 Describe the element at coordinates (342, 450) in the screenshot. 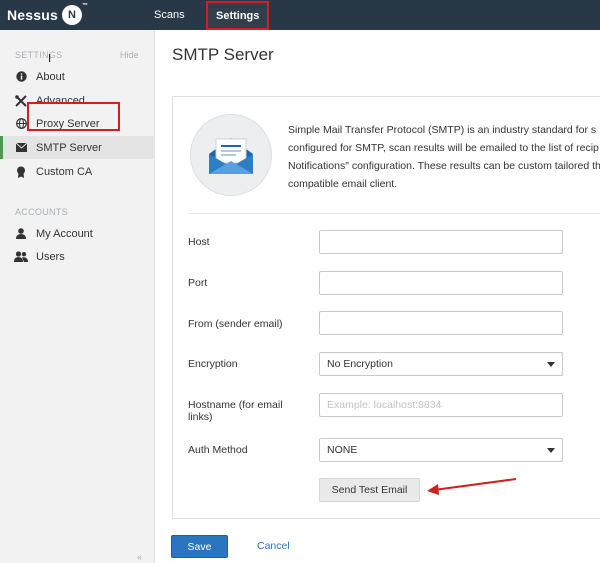

I see `auth-method-value: NONE` at that location.